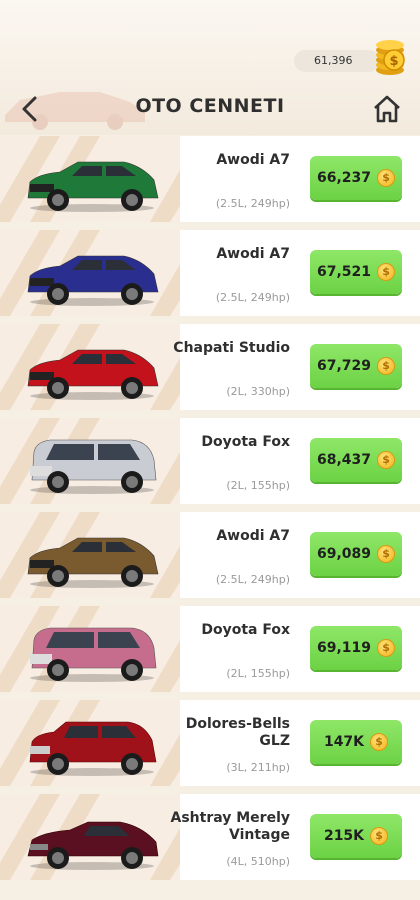  Describe the element at coordinates (344, 460) in the screenshot. I see `price-label: 68,437` at that location.